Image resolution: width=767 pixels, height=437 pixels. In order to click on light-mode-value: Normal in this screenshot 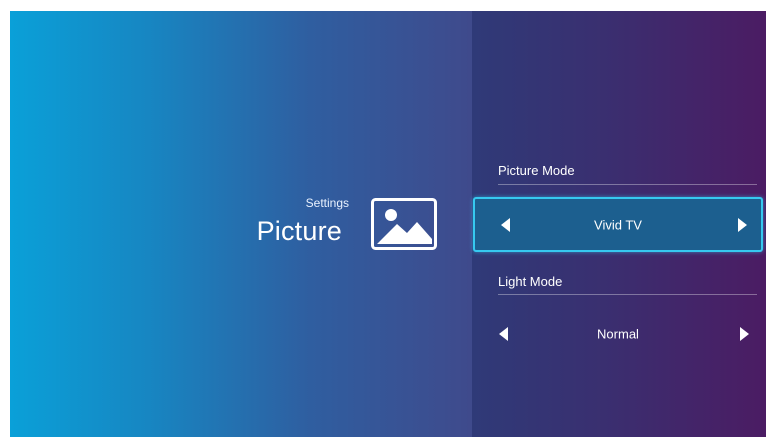, I will do `click(618, 333)`.